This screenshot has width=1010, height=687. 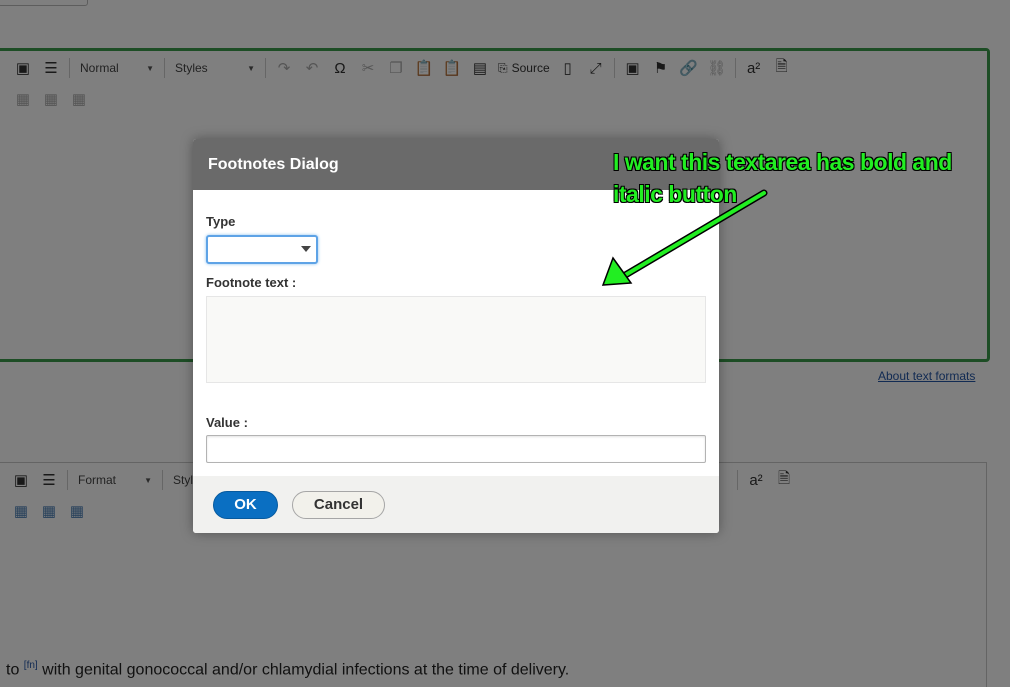 I want to click on chevron-down-icon, so click(x=306, y=249).